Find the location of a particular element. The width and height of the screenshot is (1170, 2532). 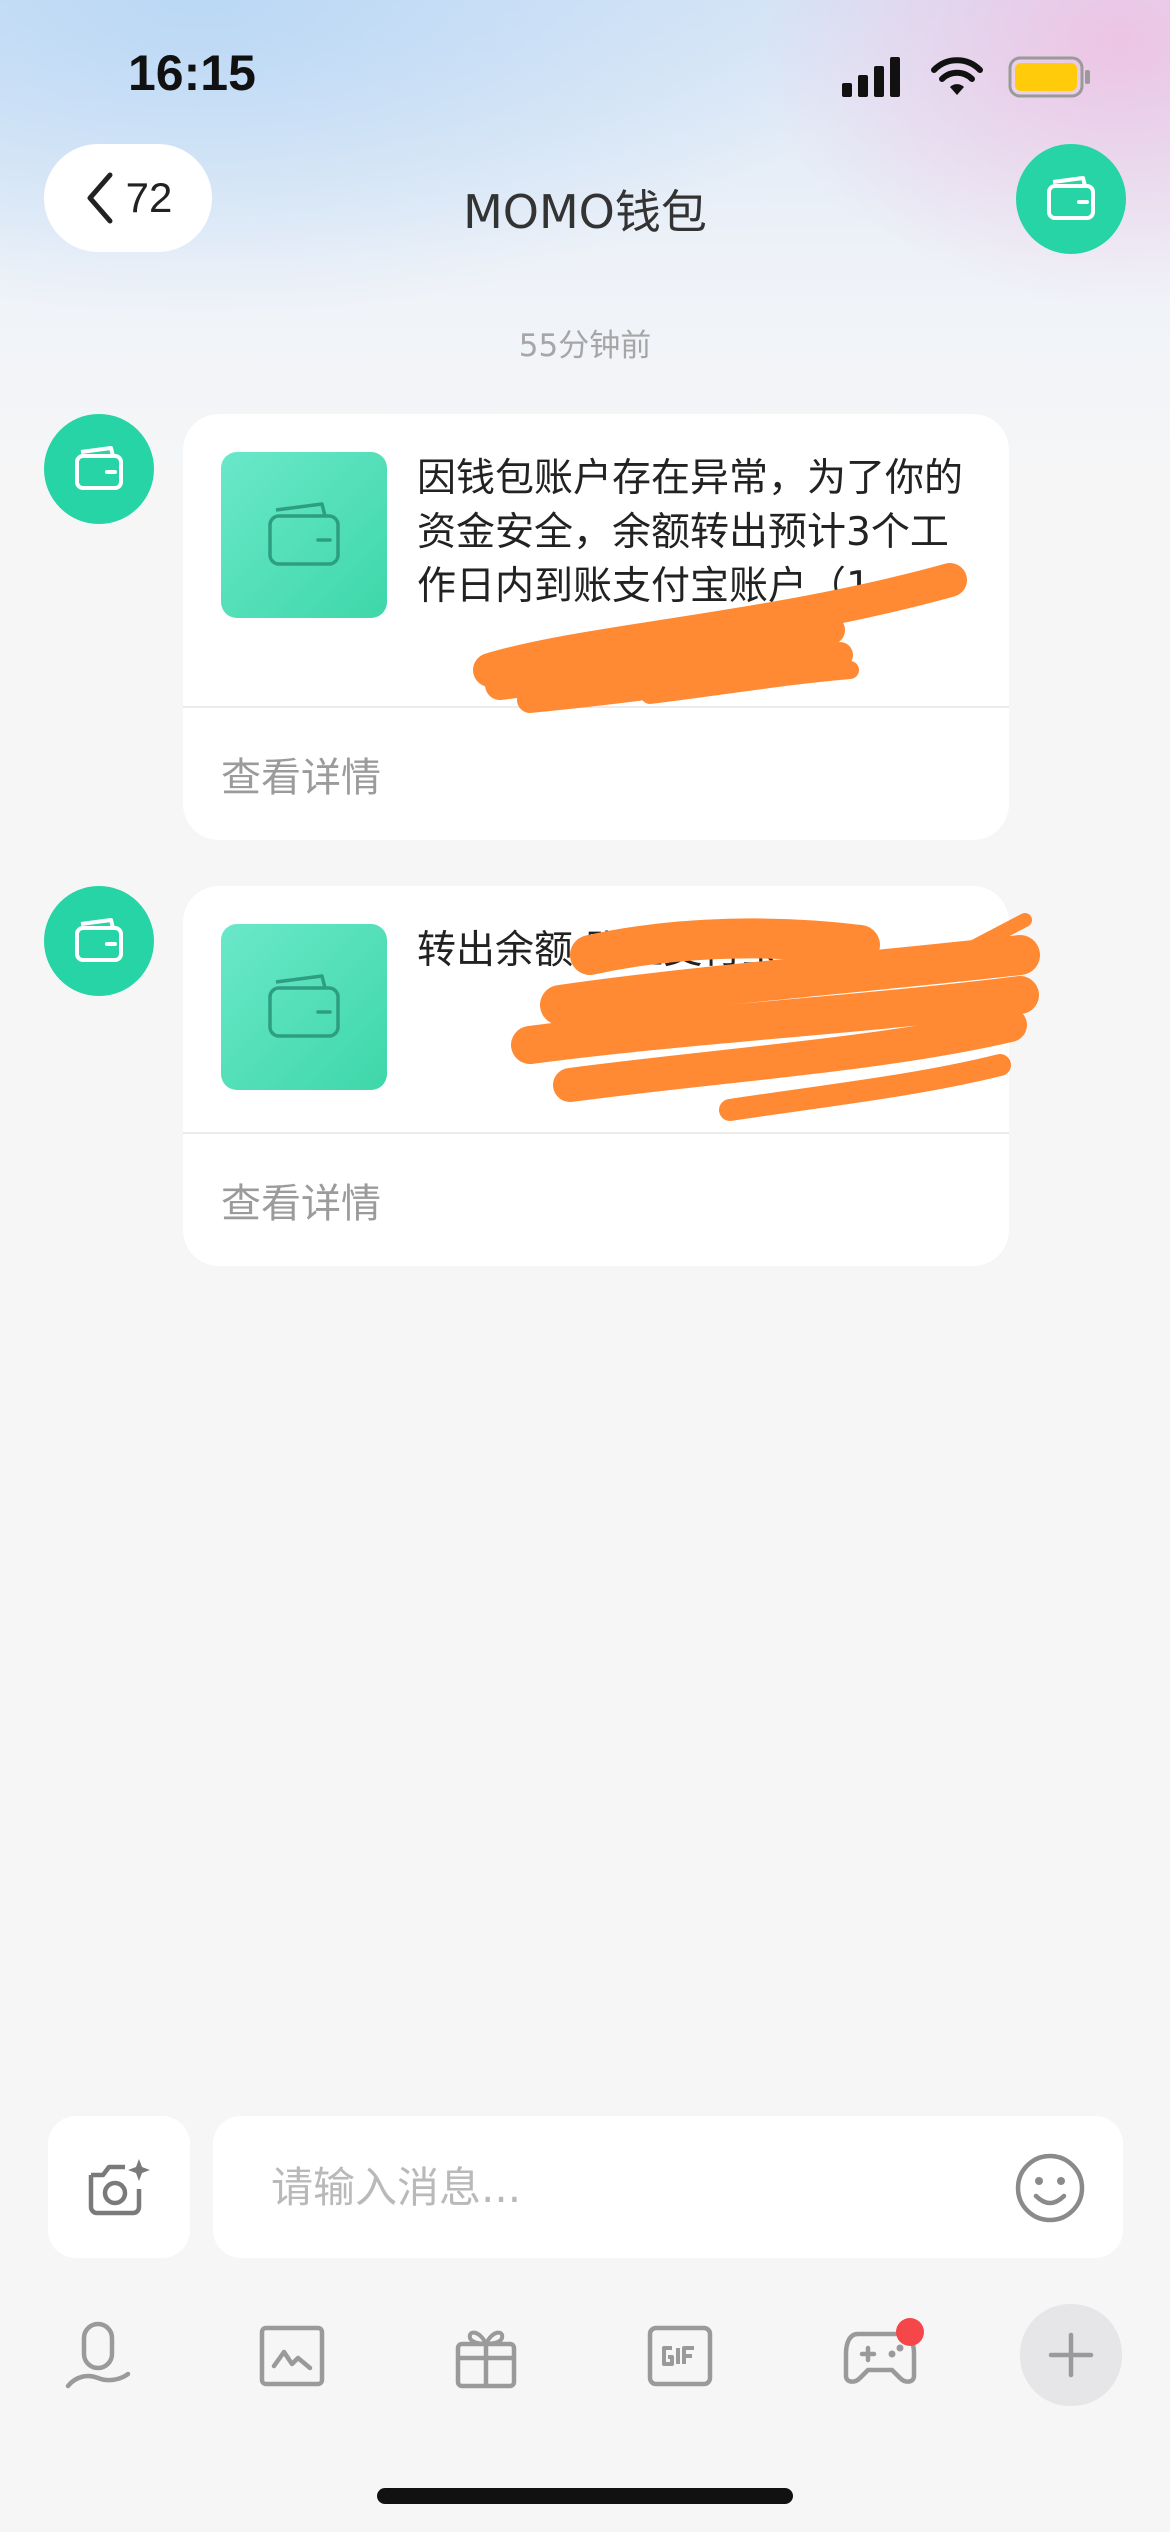

doodle-icon is located at coordinates (292, 2356).